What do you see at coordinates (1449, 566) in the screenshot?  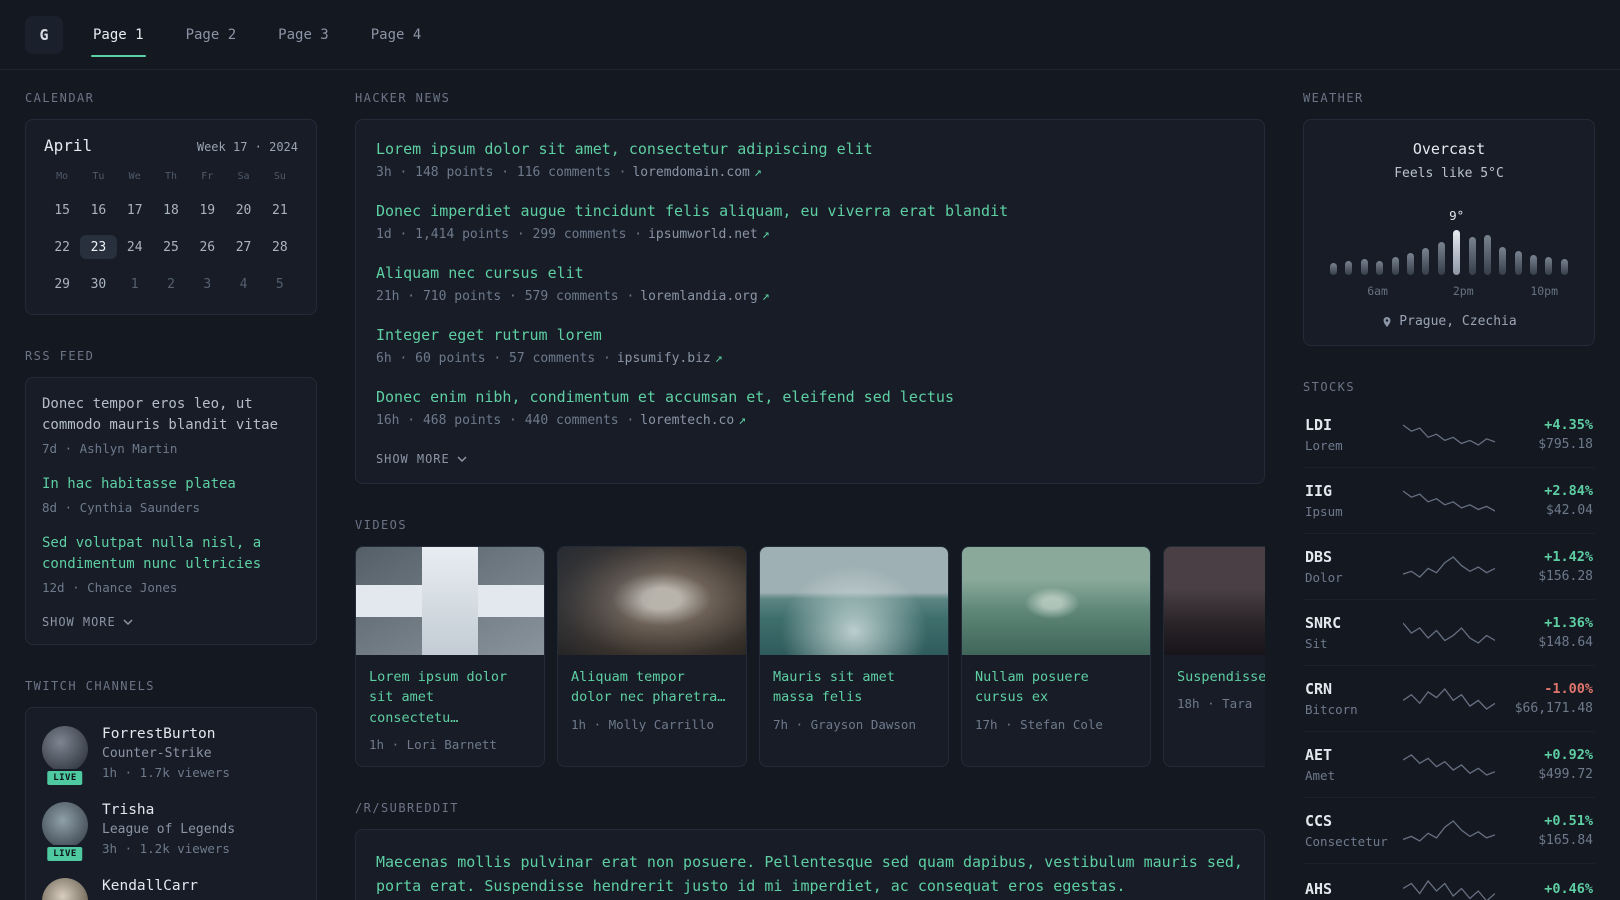 I see `stock-row: DBS Dolor +1.42% $156.28` at bounding box center [1449, 566].